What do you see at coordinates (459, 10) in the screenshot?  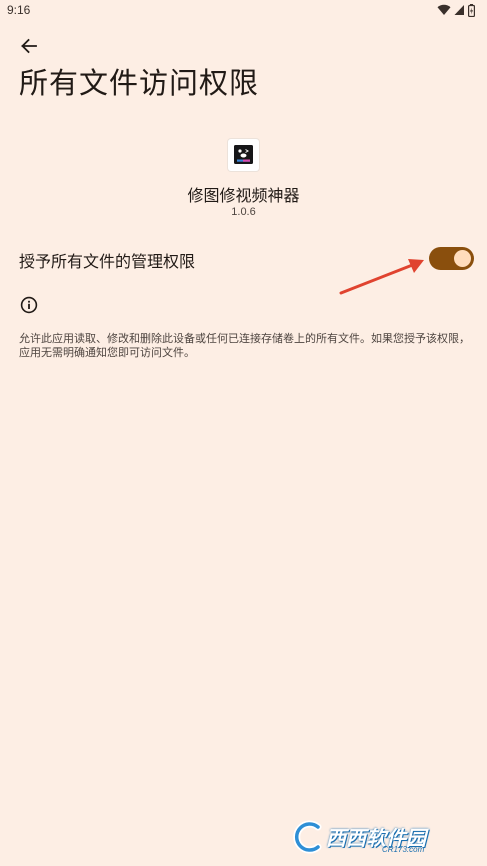 I see `signal-icon` at bounding box center [459, 10].